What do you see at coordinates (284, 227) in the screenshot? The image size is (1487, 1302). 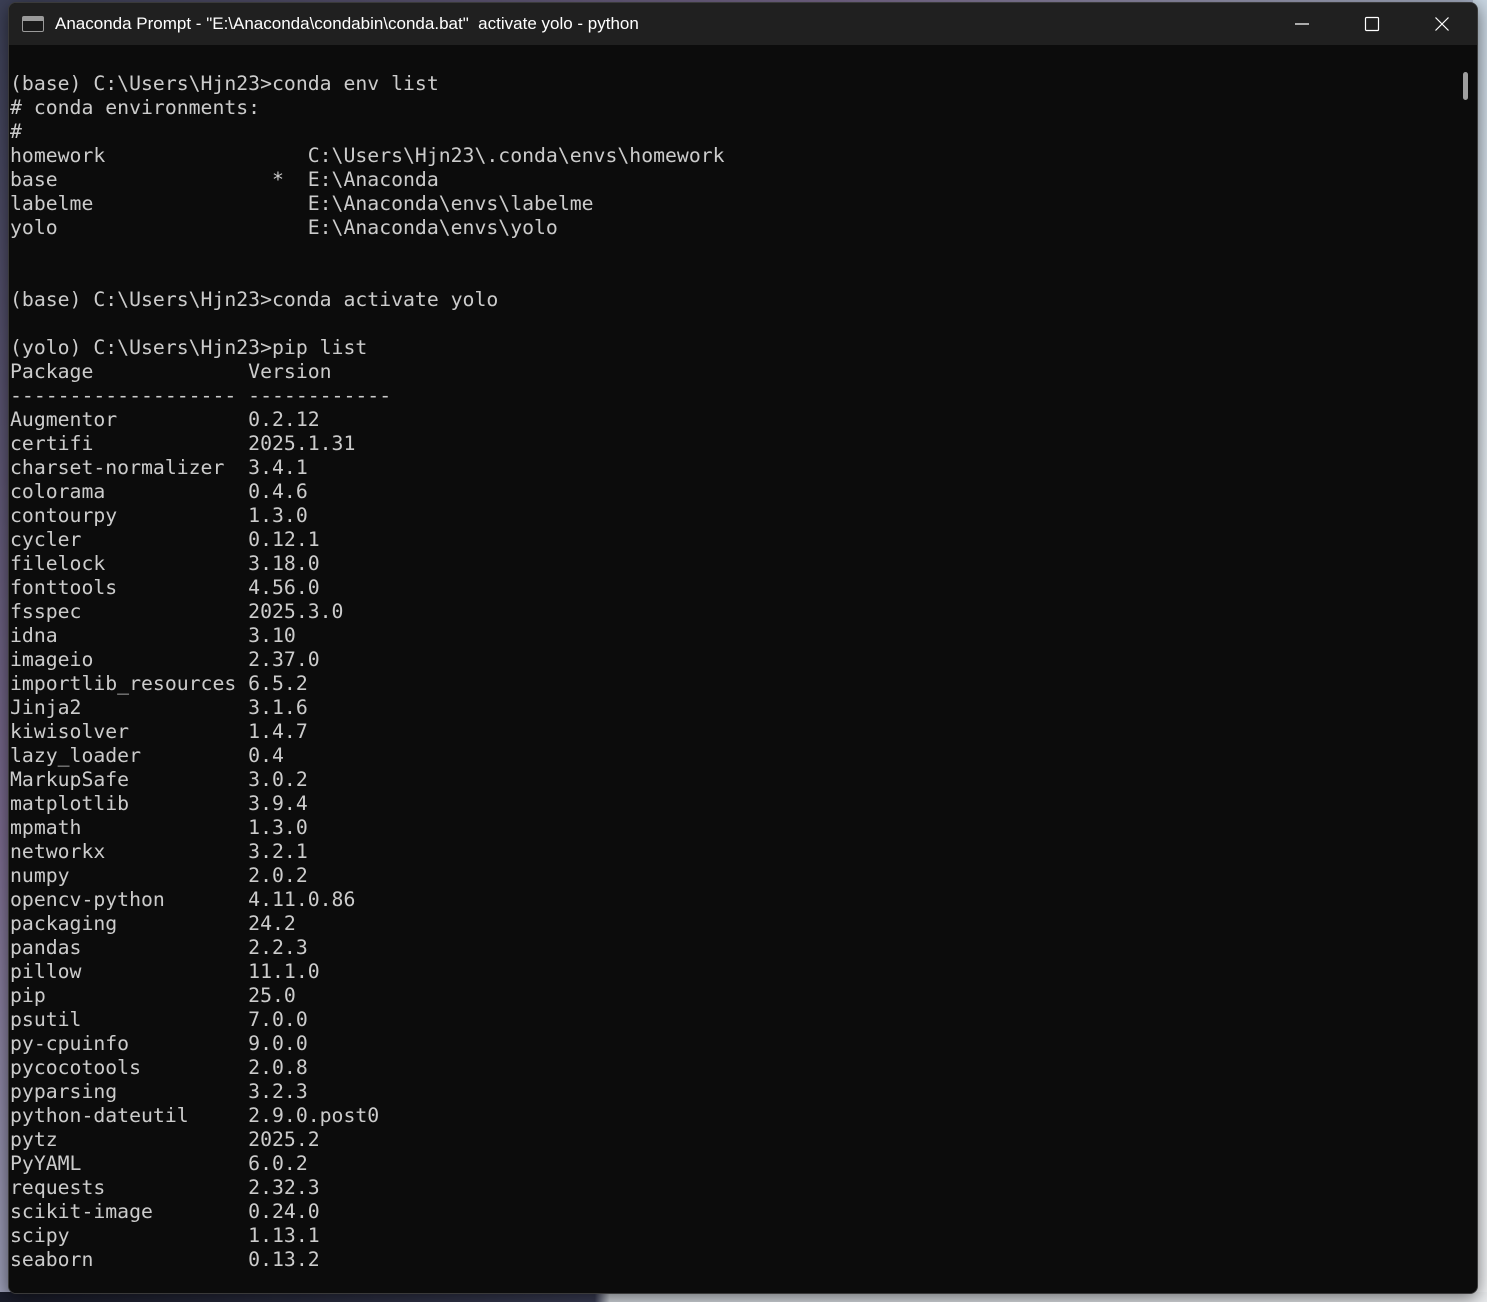 I see `terminal-line: yolo E:\Anaconda\envs\yolo` at bounding box center [284, 227].